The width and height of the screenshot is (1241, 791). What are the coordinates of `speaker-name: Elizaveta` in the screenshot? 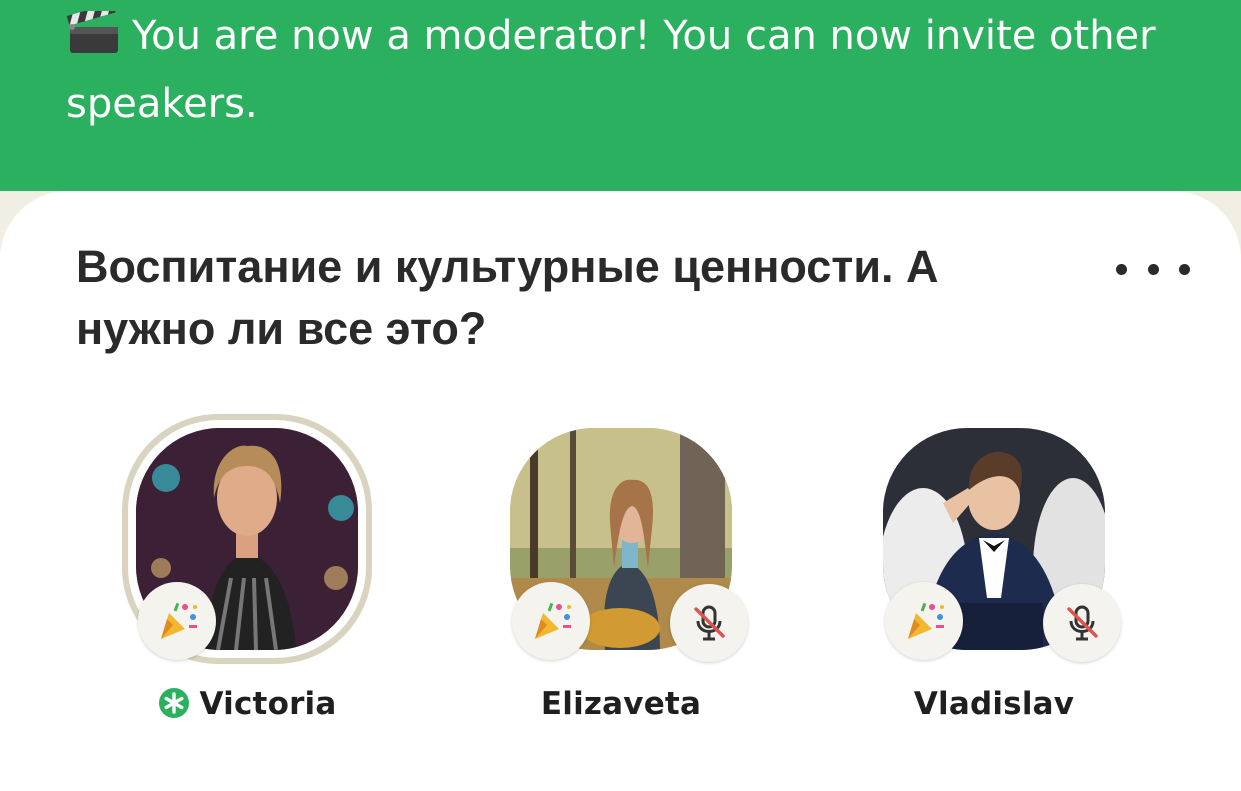 It's located at (621, 704).